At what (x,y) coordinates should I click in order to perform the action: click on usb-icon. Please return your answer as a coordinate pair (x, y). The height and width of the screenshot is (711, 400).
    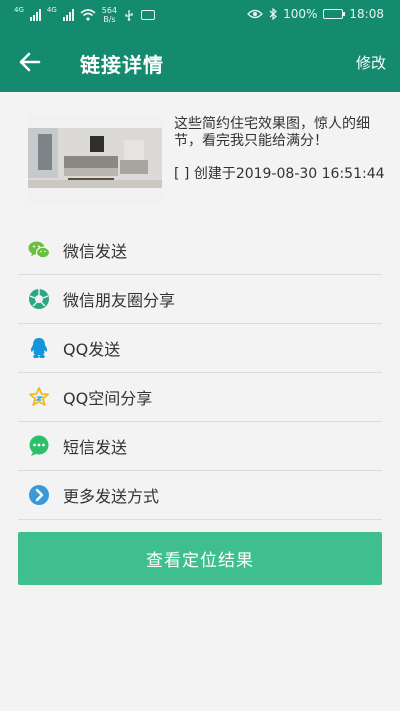
    Looking at the image, I should click on (129, 15).